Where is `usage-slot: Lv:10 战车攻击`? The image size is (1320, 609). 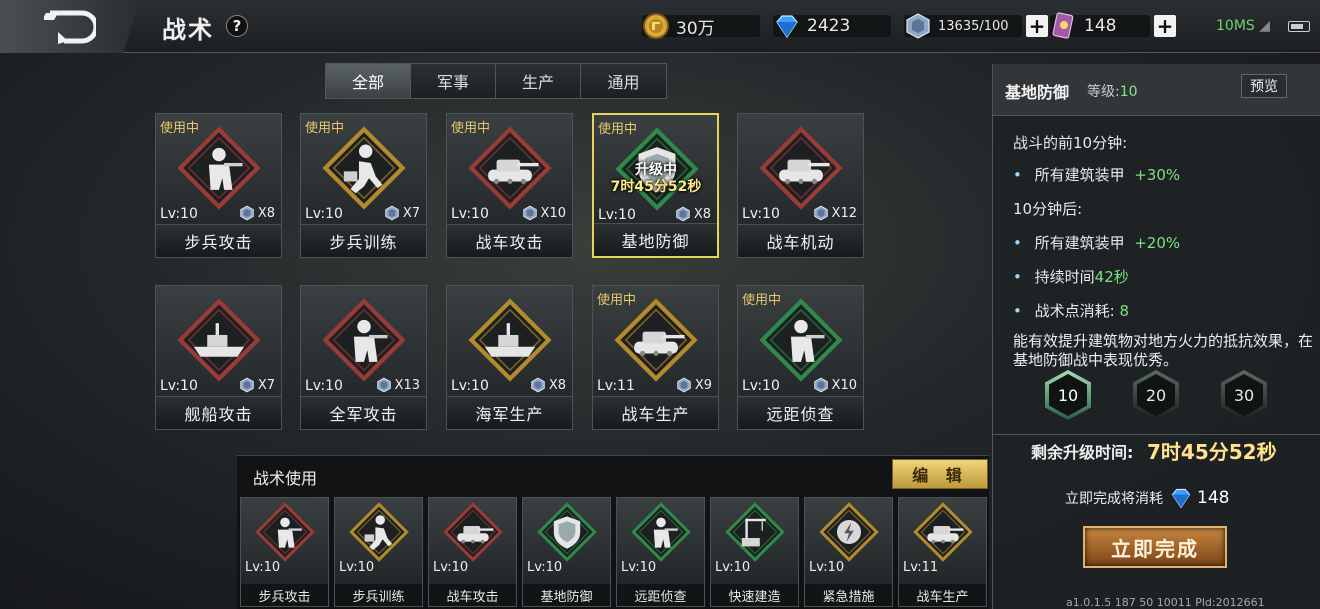 usage-slot: Lv:10 战车攻击 is located at coordinates (472, 552).